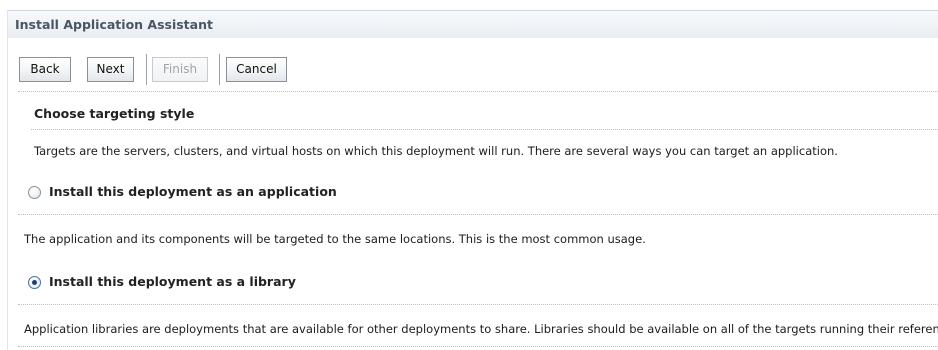 The height and width of the screenshot is (350, 938). I want to click on radio-selected-dot, so click(34, 282).